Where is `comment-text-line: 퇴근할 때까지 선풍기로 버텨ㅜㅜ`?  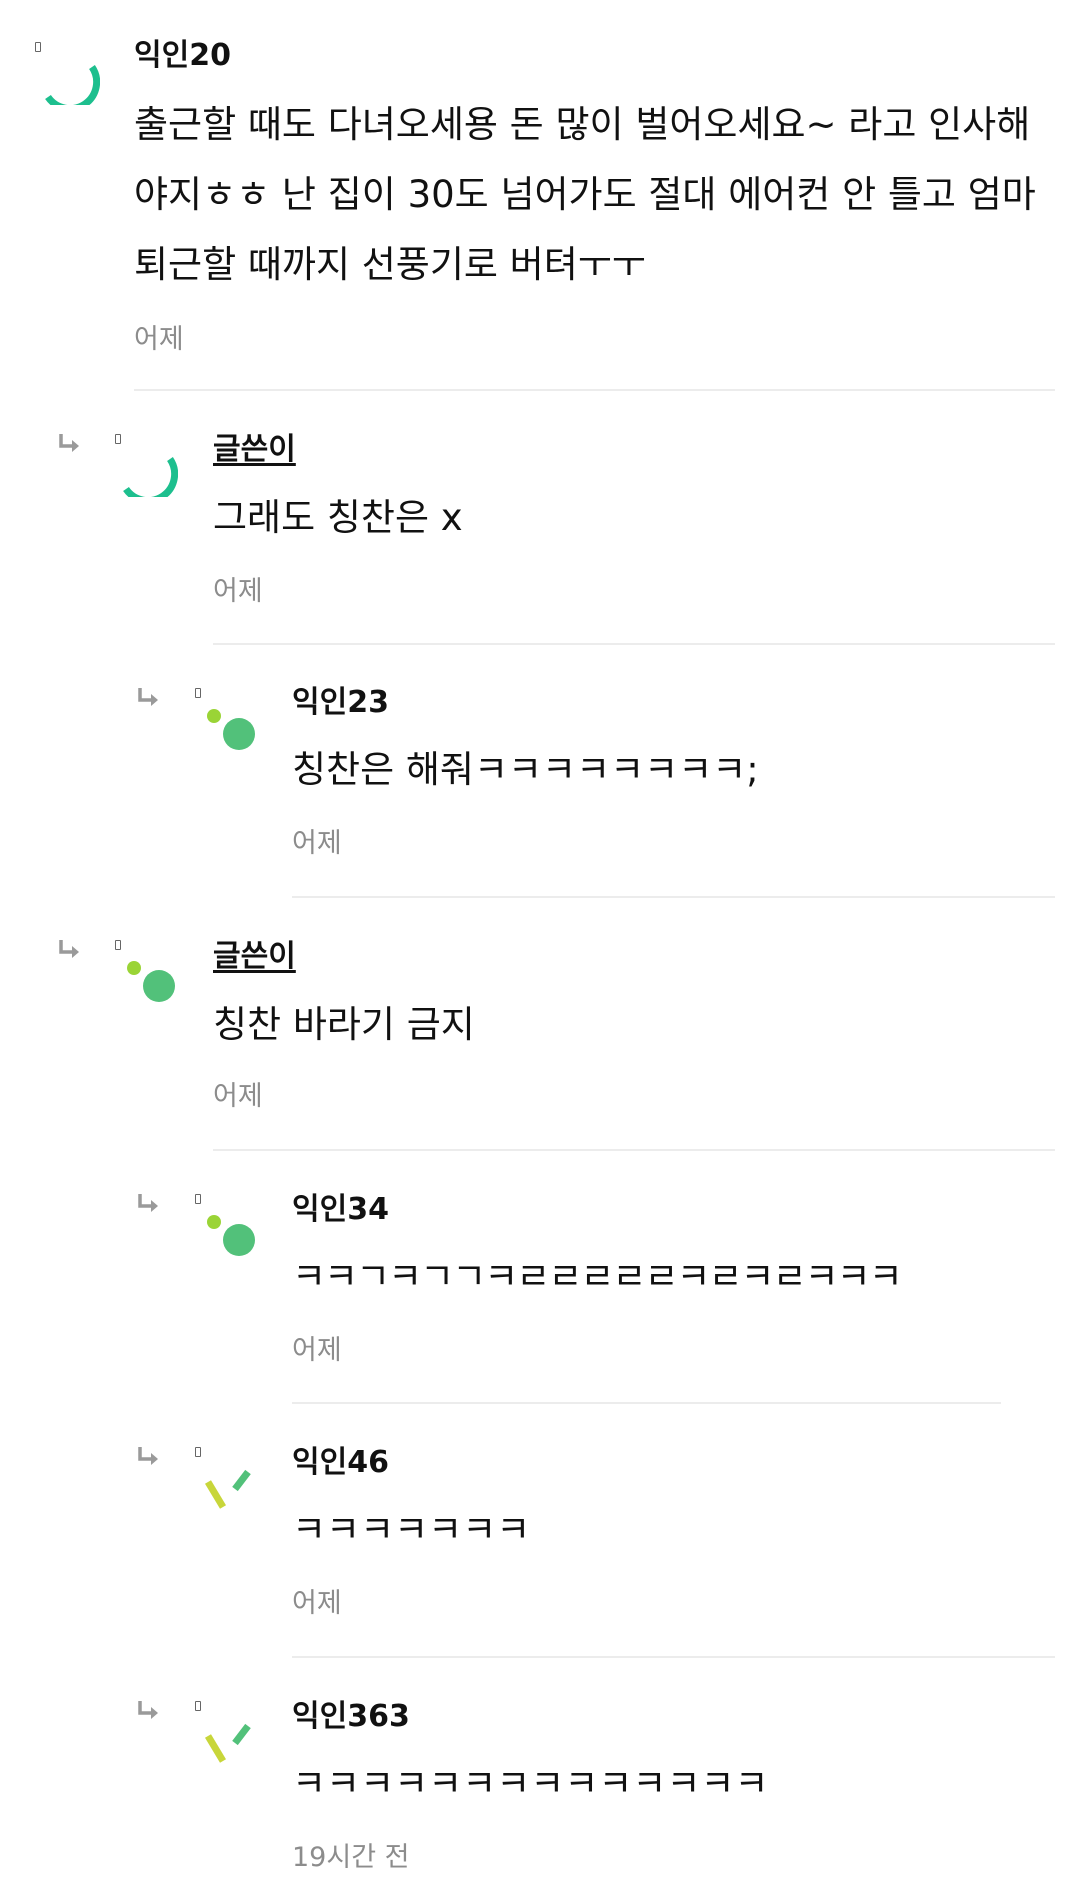 comment-text-line: 퇴근할 때까지 선풍기로 버텨ㅜㅜ is located at coordinates (390, 264).